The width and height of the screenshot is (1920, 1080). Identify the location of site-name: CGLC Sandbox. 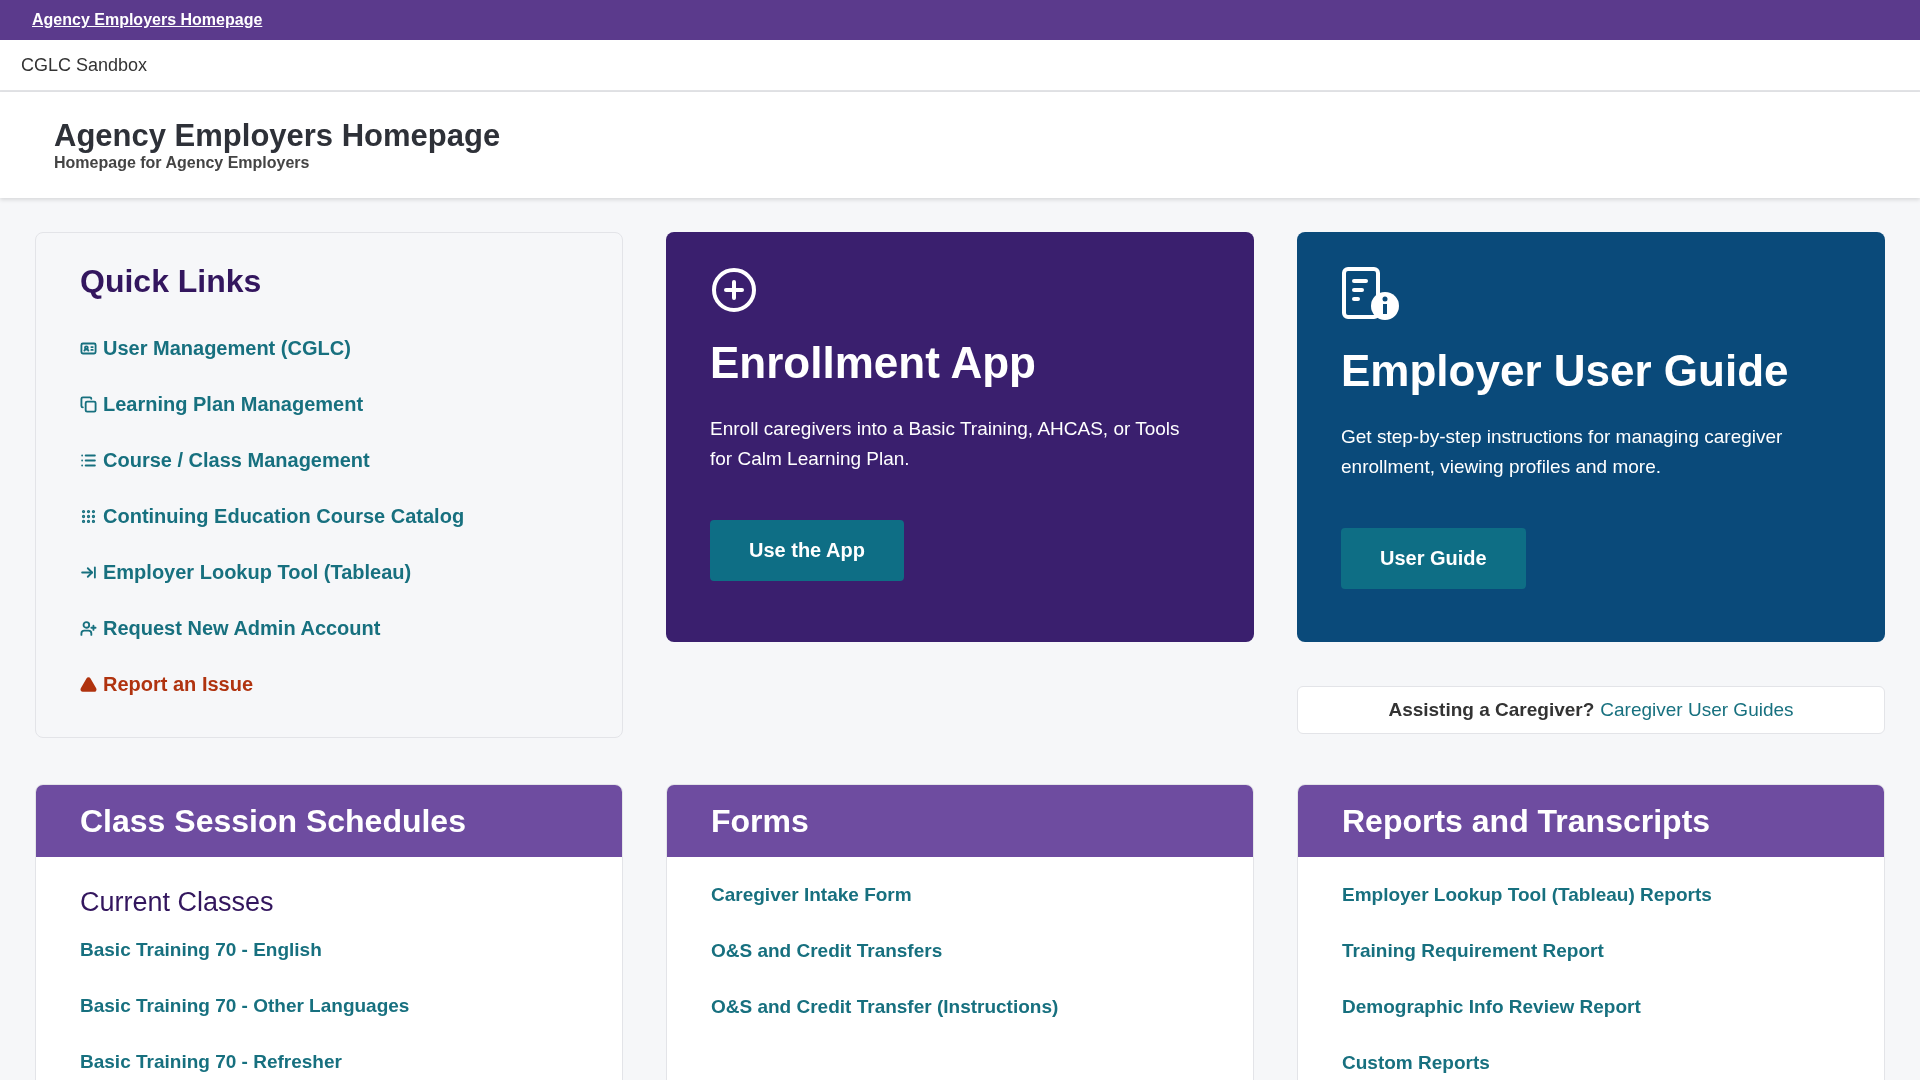
(84, 65).